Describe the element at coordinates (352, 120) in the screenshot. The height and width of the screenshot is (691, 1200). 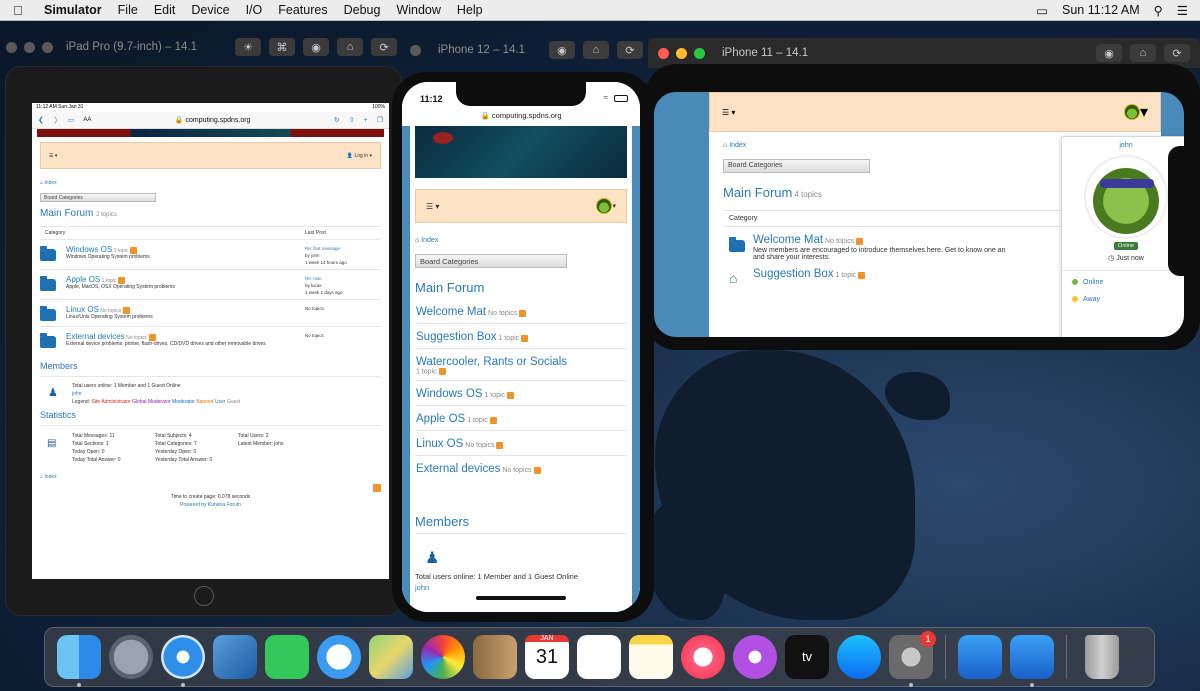
I see `share-icon: ⇧` at that location.